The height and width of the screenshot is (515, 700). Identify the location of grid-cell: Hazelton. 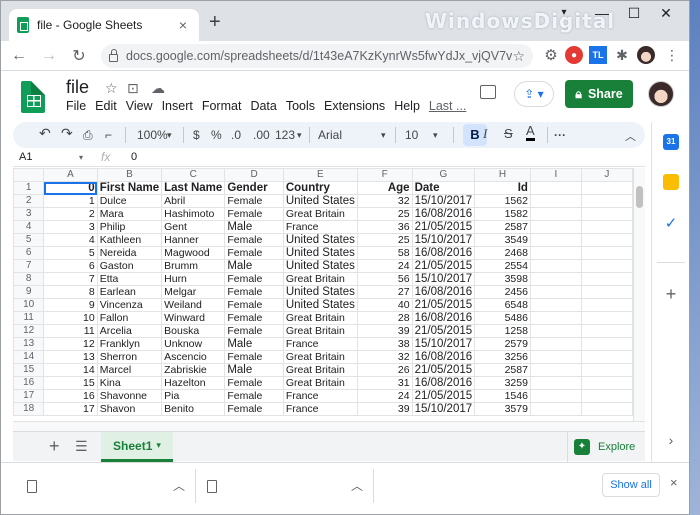
(193, 383).